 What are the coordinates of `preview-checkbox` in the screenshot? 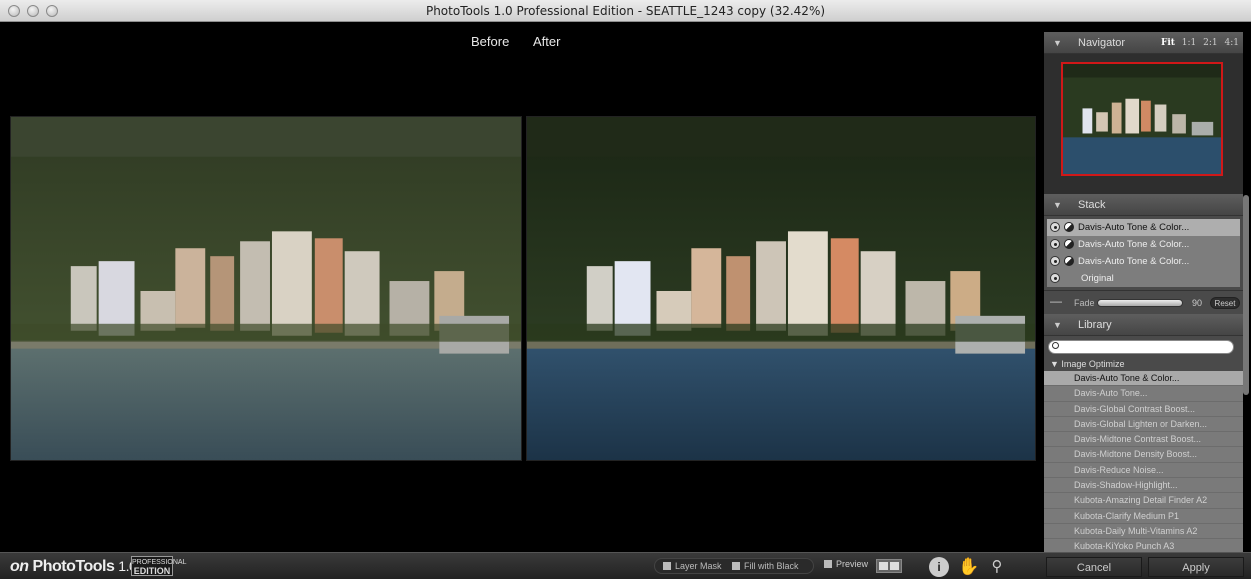 It's located at (828, 564).